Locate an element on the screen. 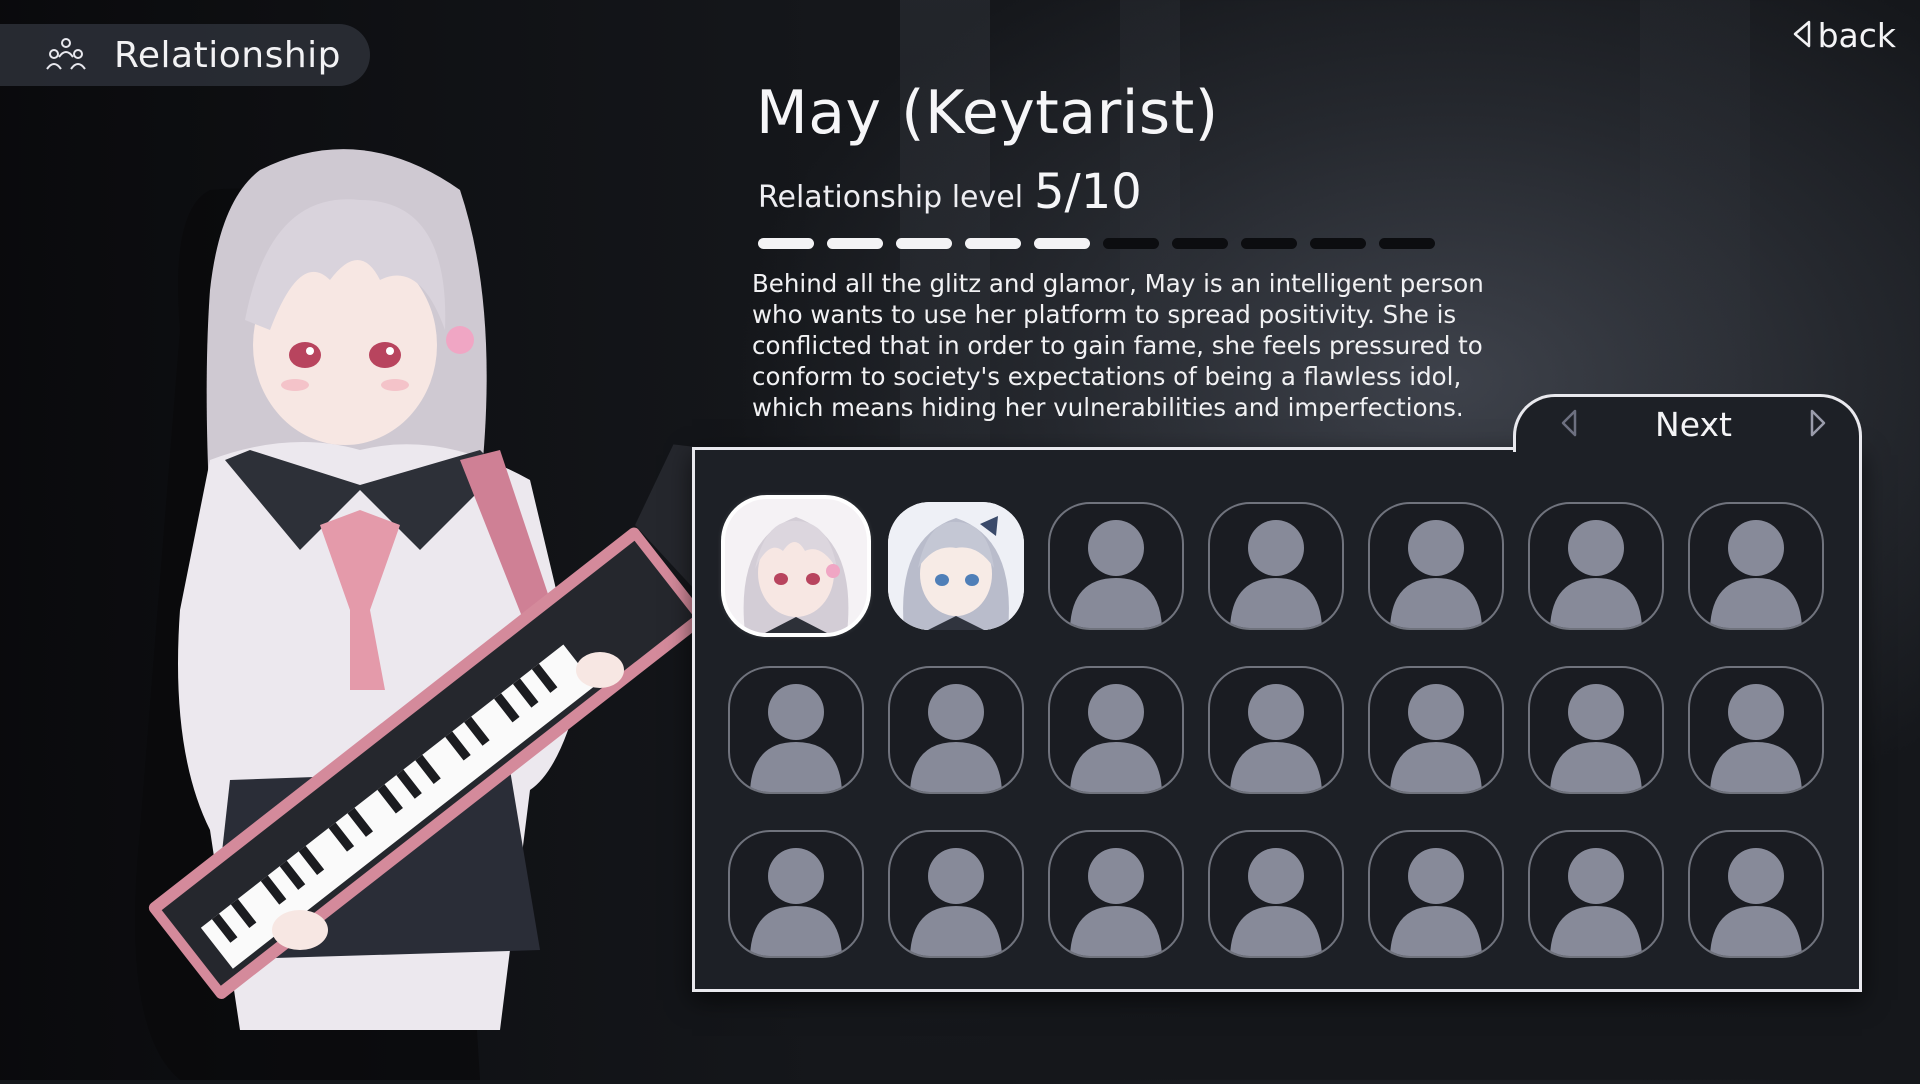  relationship-level-value: 5/10 is located at coordinates (1088, 192).